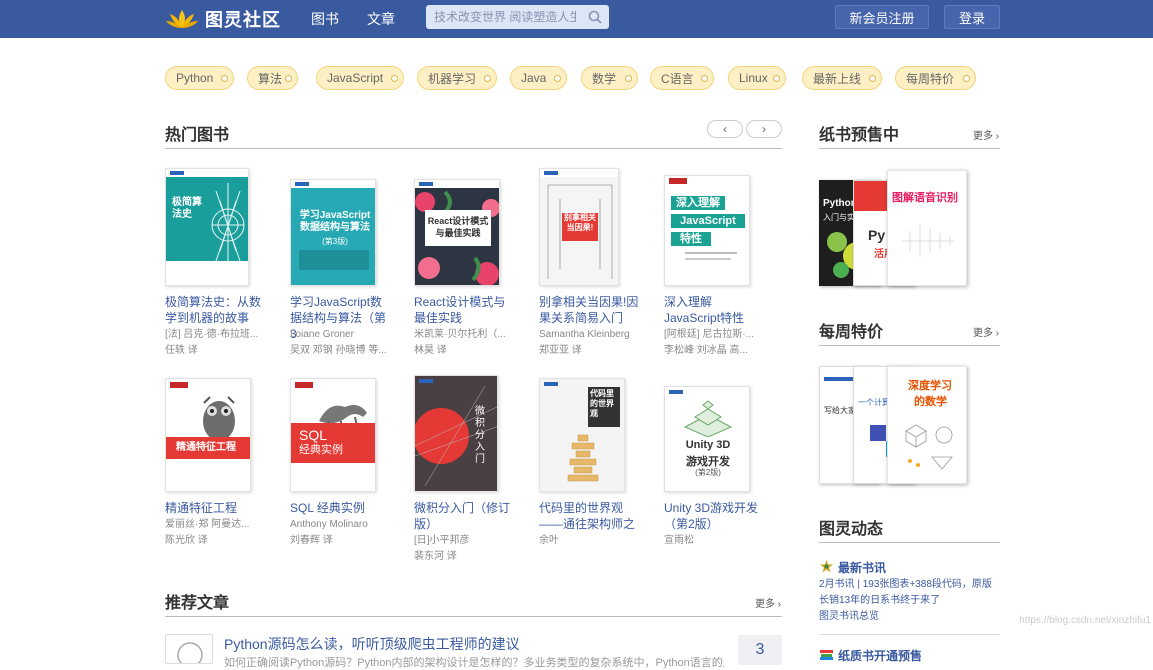  What do you see at coordinates (465, 351) in the screenshot?
I see `book-translator: 林昊 译` at bounding box center [465, 351].